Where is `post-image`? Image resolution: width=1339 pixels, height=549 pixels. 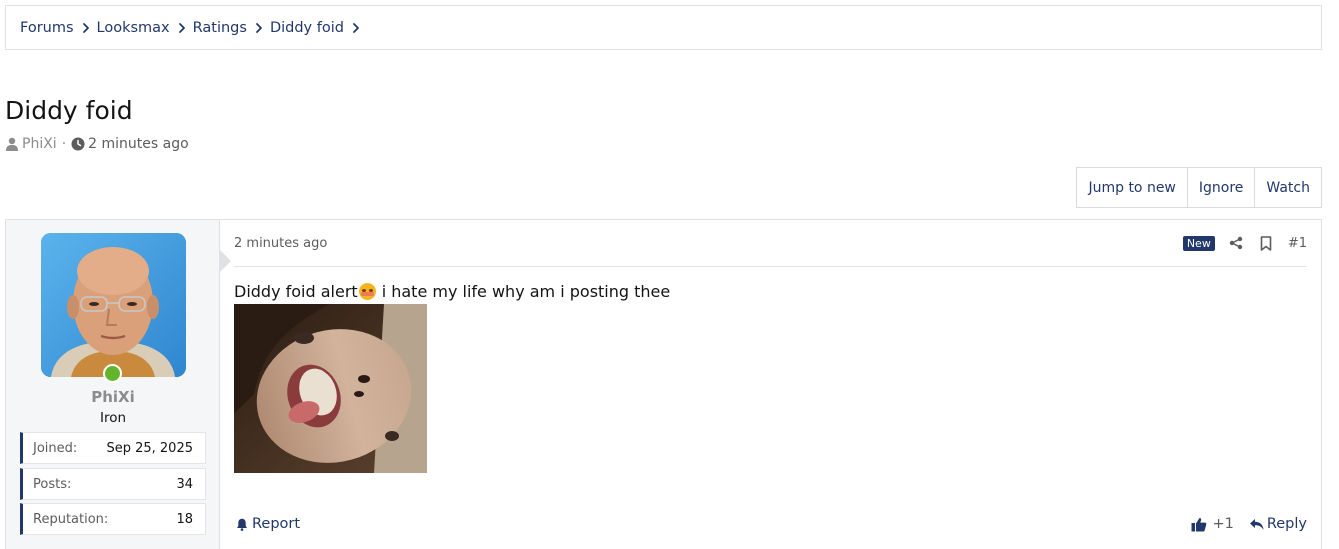 post-image is located at coordinates (330, 388).